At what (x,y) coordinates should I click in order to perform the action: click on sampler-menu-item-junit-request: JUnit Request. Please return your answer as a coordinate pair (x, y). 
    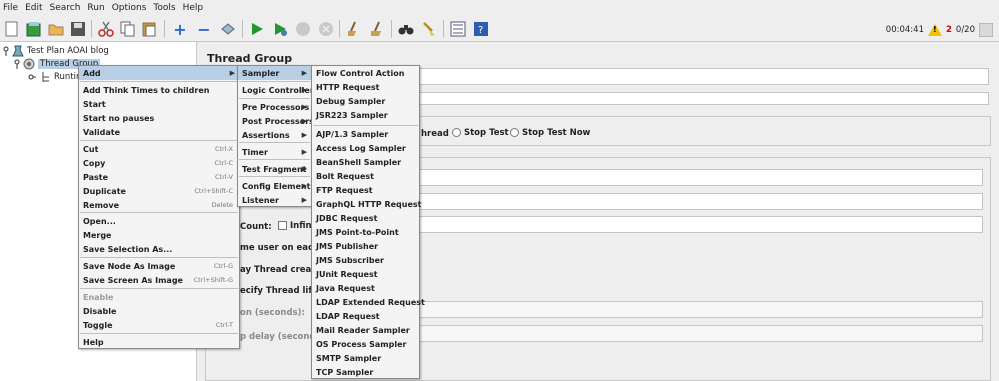
    Looking at the image, I should click on (365, 274).